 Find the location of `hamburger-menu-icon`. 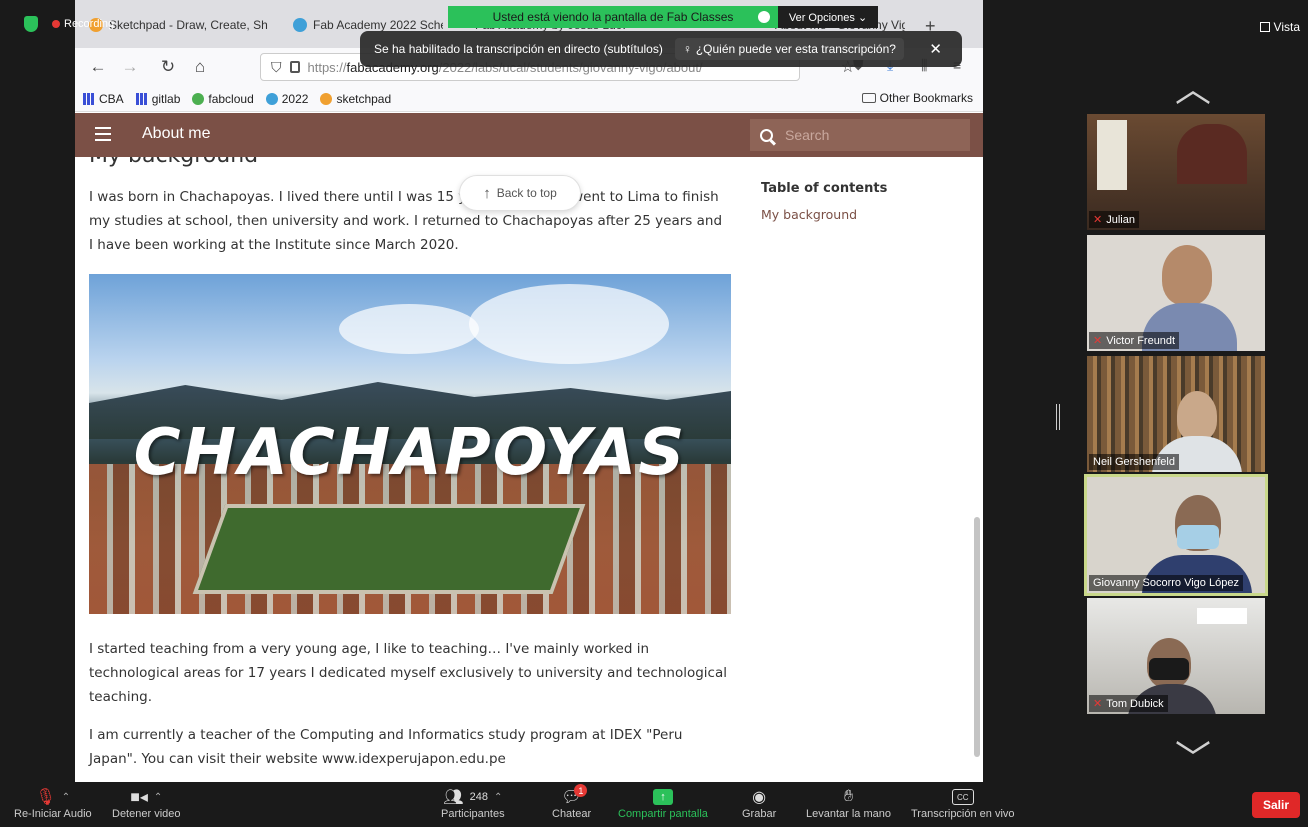

hamburger-menu-icon is located at coordinates (103, 134).